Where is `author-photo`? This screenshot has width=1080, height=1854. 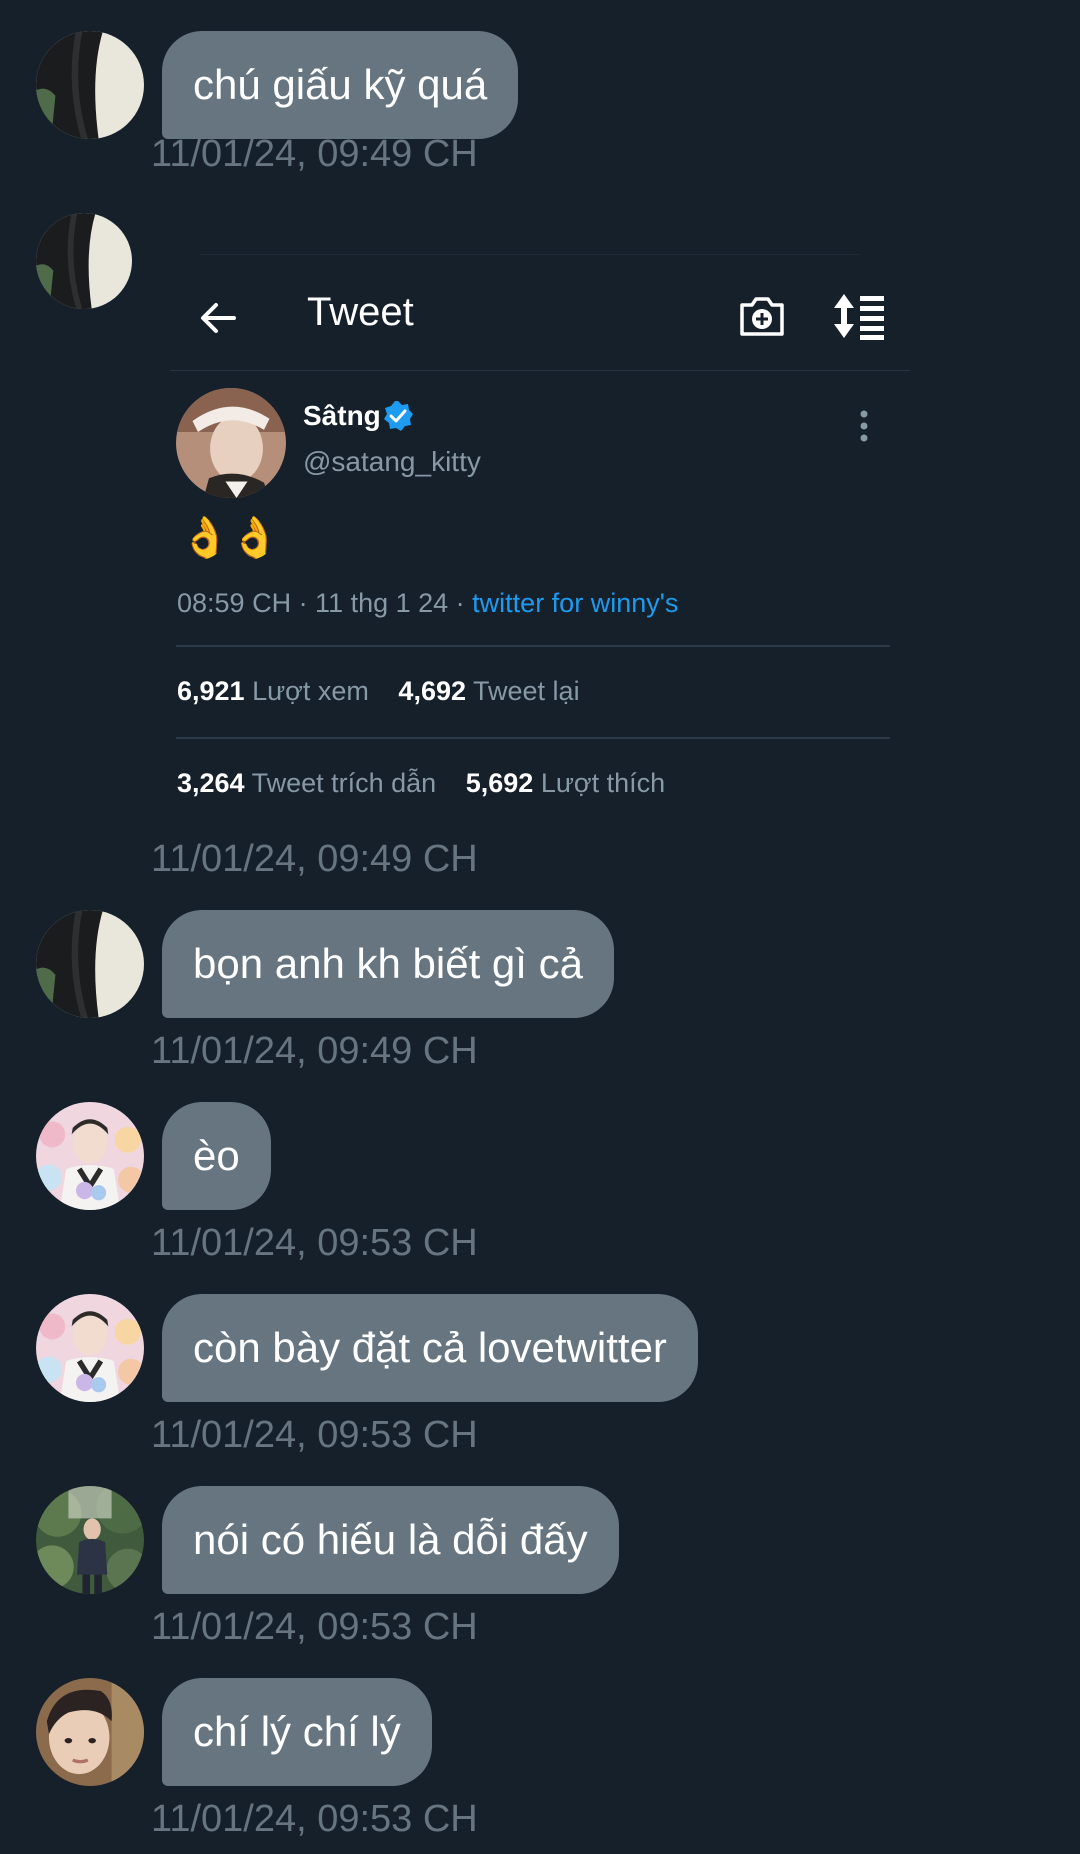 author-photo is located at coordinates (231, 443).